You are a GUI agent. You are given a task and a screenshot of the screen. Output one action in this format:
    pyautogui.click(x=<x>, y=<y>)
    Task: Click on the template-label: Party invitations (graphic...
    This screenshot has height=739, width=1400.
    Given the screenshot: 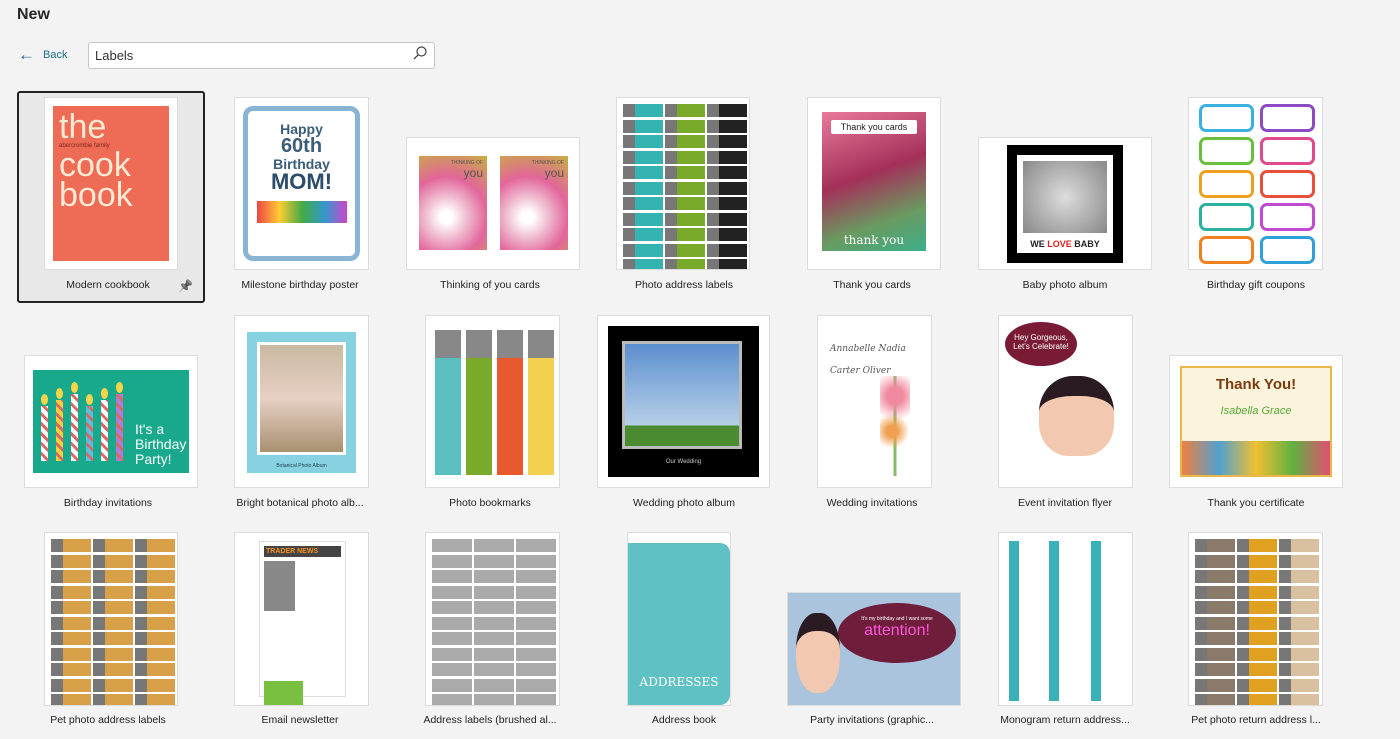 What is the action you would take?
    pyautogui.click(x=872, y=720)
    